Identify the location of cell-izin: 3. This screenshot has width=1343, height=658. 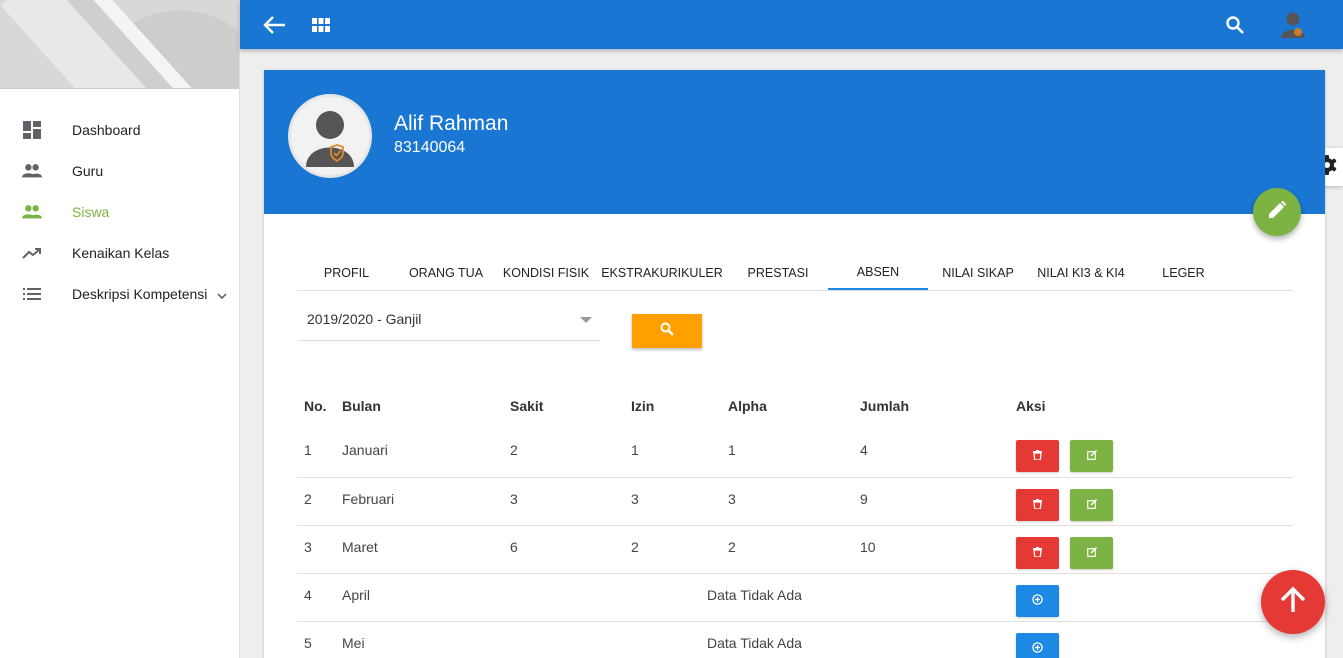
(635, 499).